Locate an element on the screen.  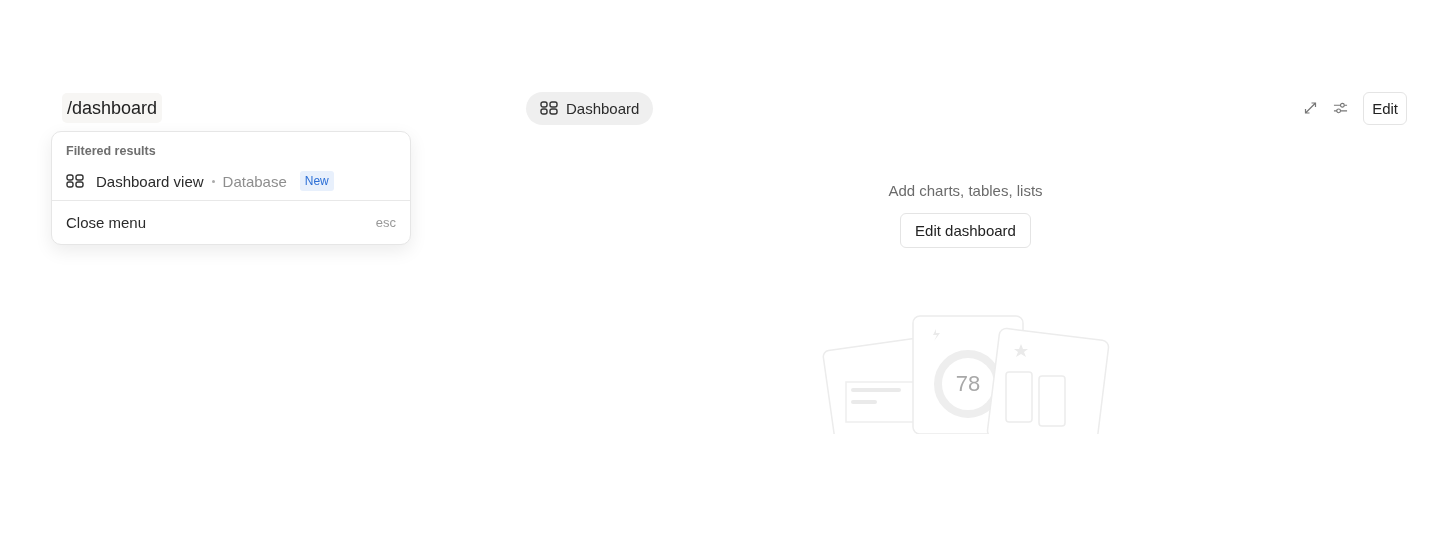
view-tab: Dashboard is located at coordinates (590, 108).